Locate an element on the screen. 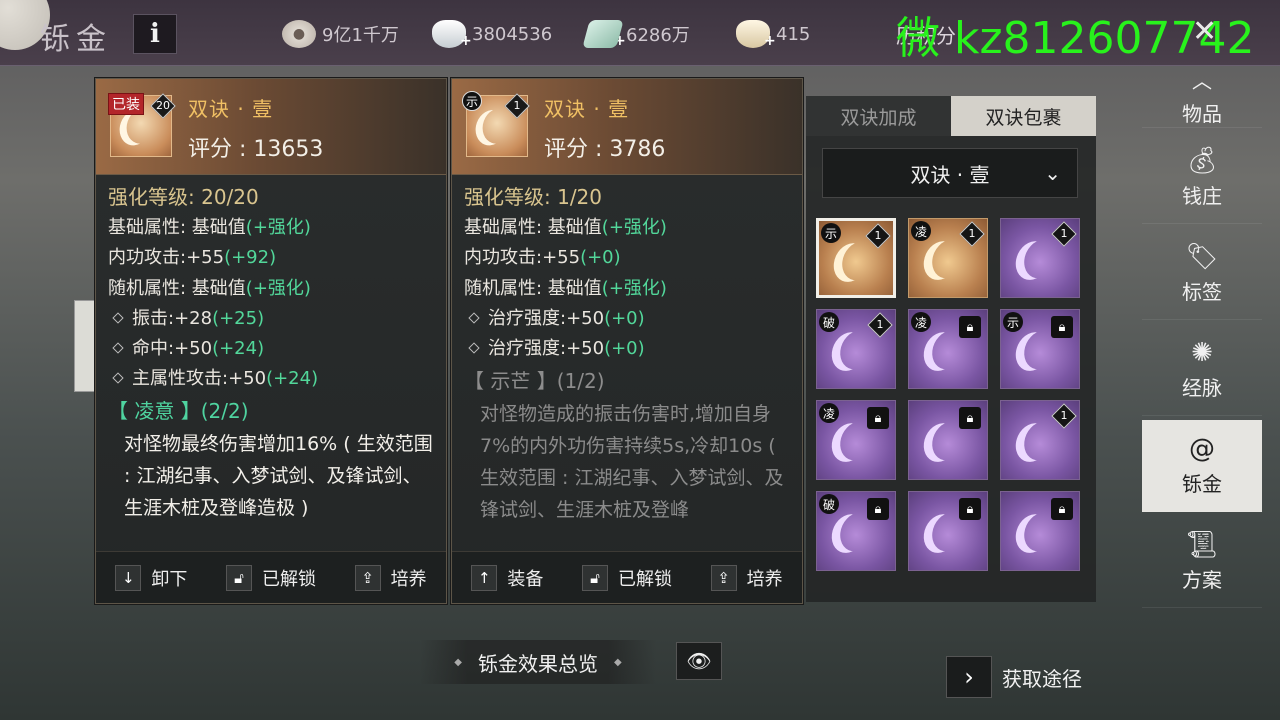 The image size is (1280, 720). page-title: 铄金 is located at coordinates (76, 39).